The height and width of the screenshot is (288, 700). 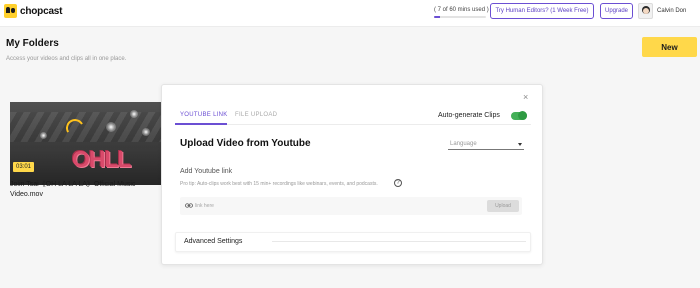 I want to click on user-name: Calvin Don, so click(x=671, y=11).